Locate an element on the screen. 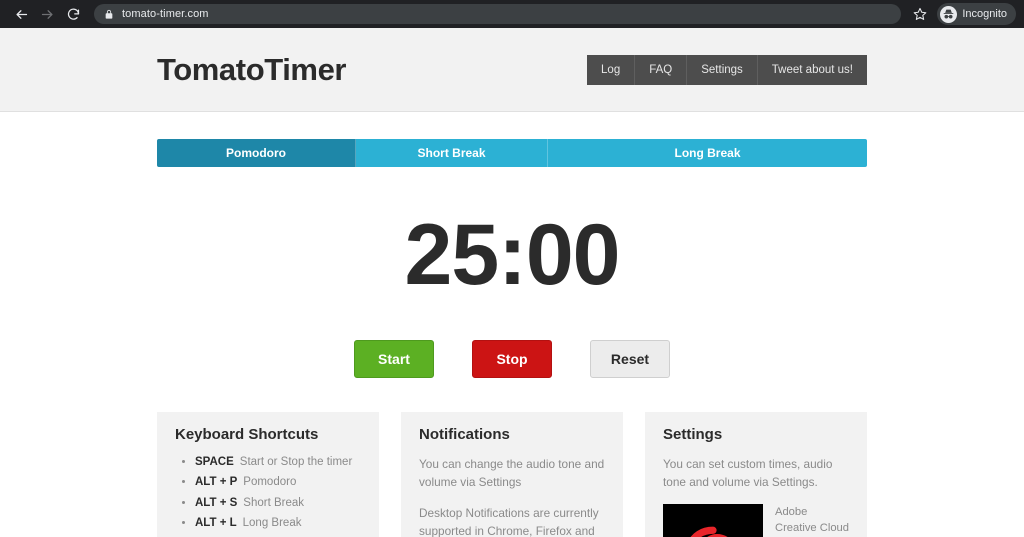  list-item: ALT + L Long Break is located at coordinates (278, 523).